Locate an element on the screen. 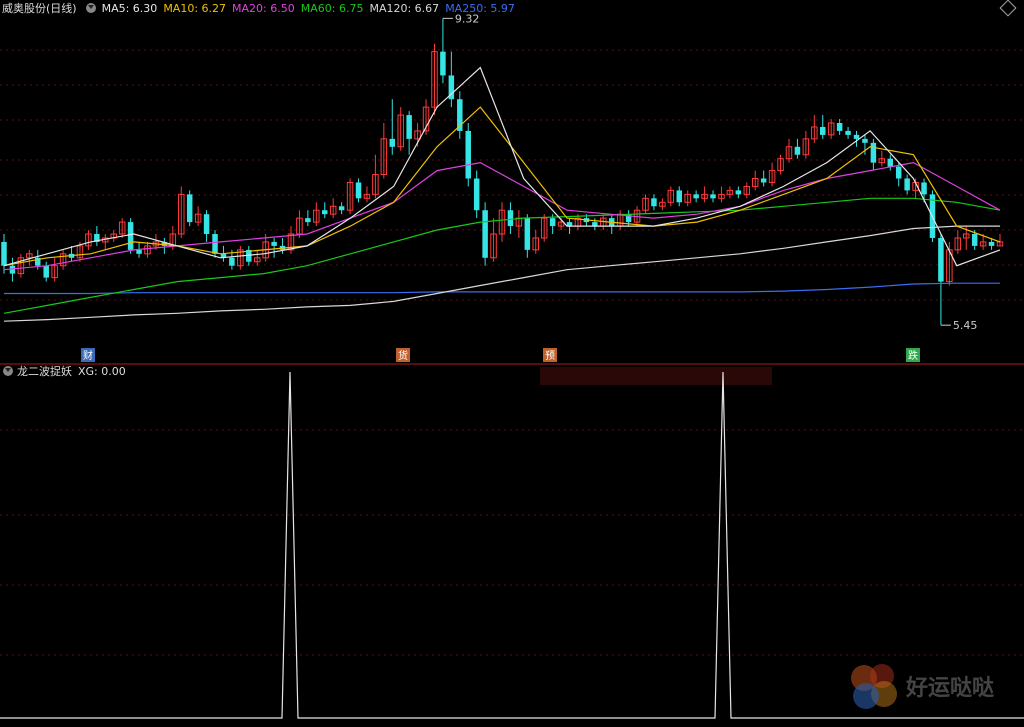  watermark: 好运哒哒 is located at coordinates (921, 686).